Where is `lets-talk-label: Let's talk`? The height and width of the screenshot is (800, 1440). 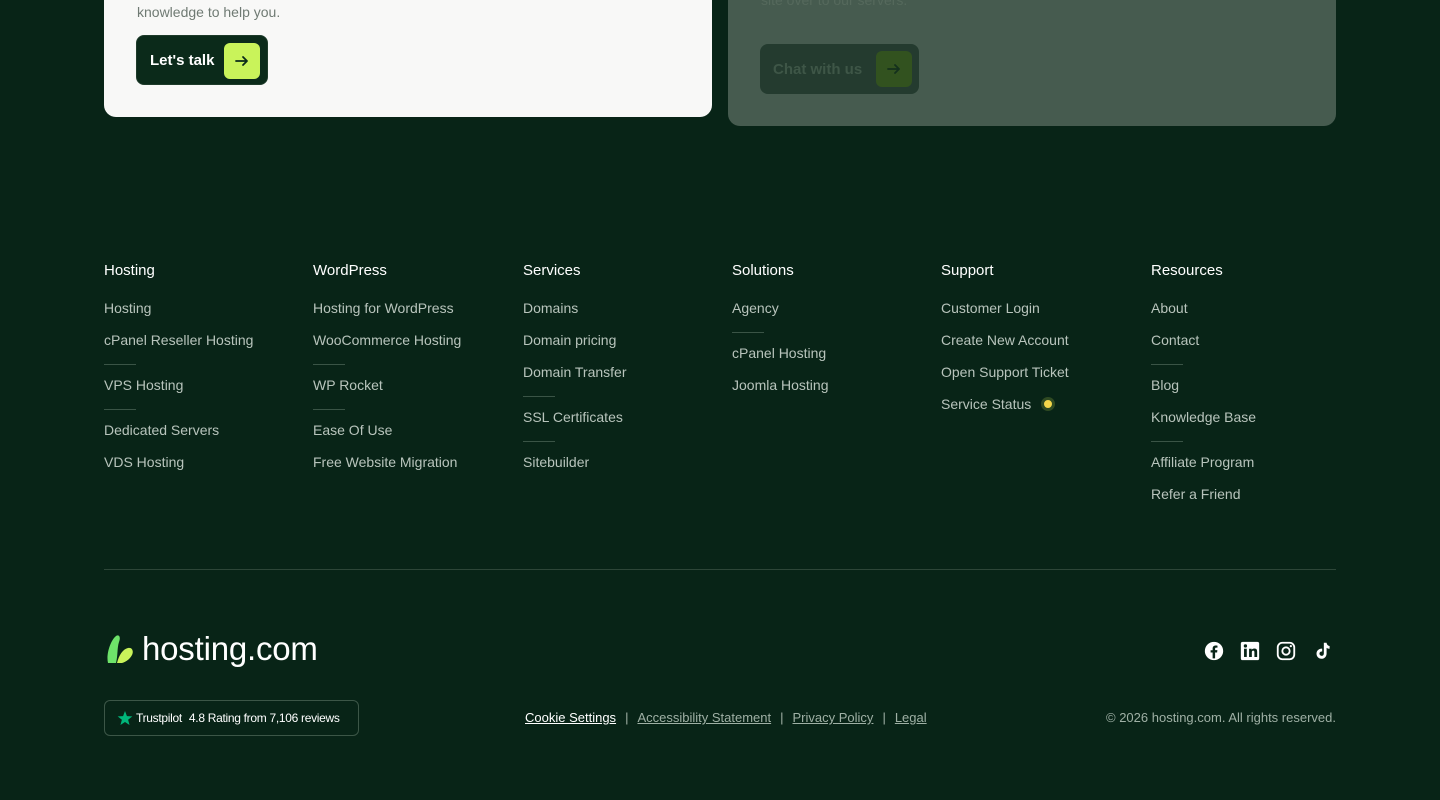
lets-talk-label: Let's talk is located at coordinates (182, 60).